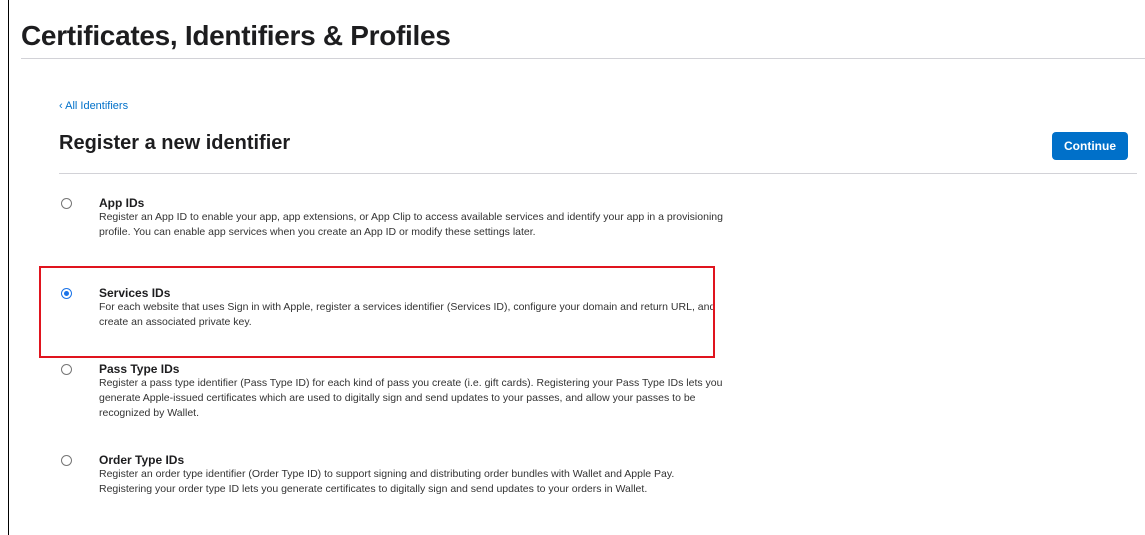  What do you see at coordinates (66, 369) in the screenshot?
I see `radio-pass-type-ids` at bounding box center [66, 369].